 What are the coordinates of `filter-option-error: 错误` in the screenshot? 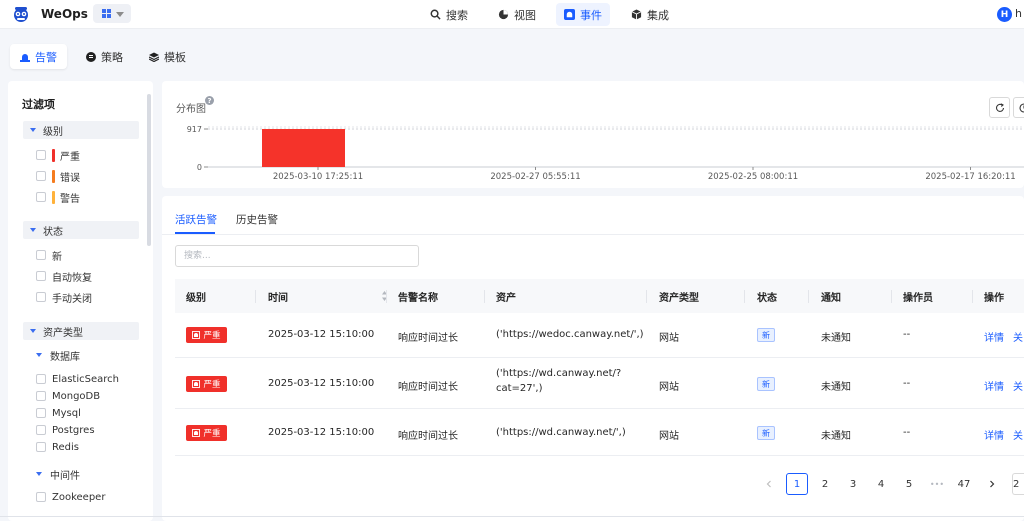 It's located at (58, 176).